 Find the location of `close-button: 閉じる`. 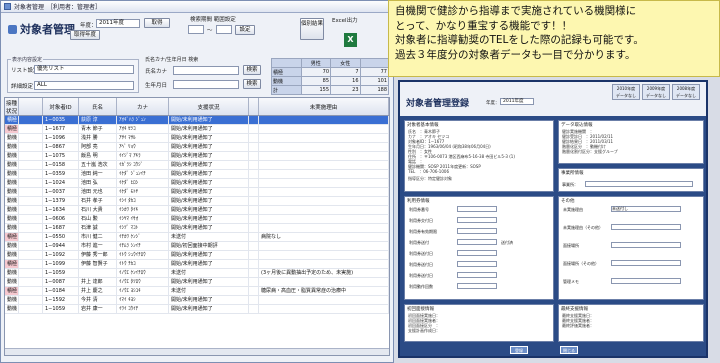

close-button: 閉じる is located at coordinates (569, 350).